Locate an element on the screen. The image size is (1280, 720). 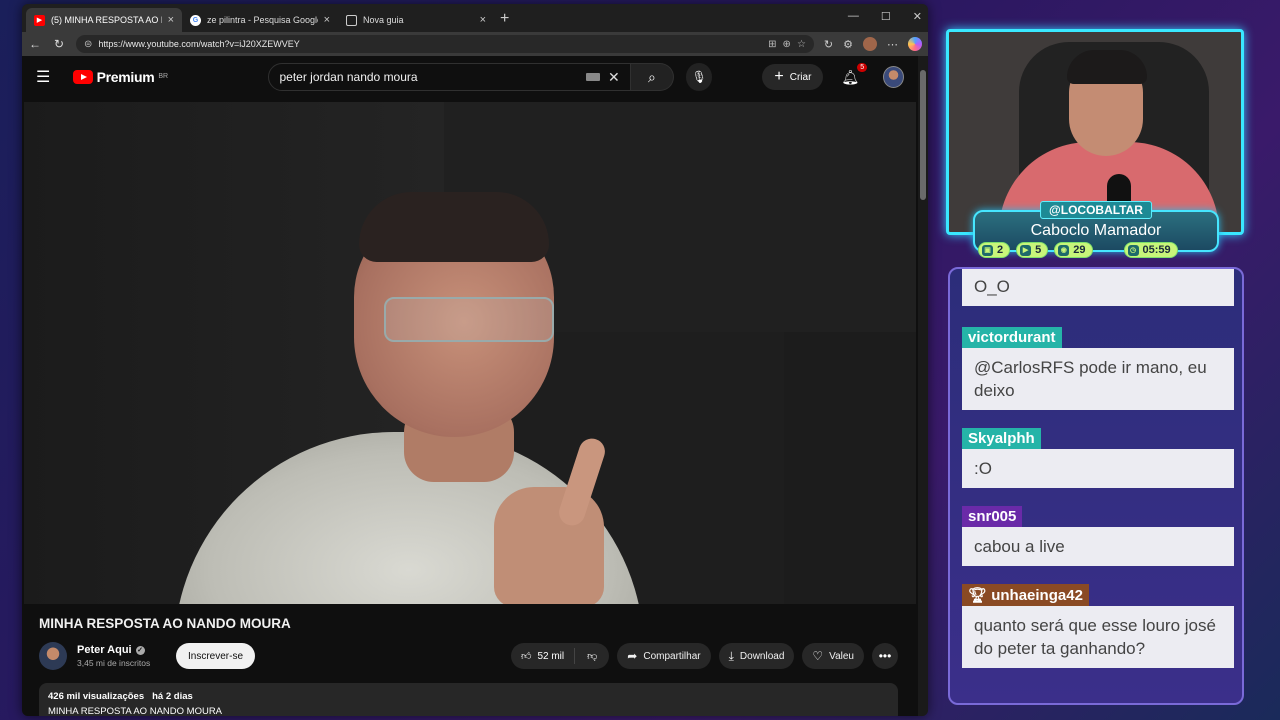
twitch-icon: ▣ is located at coordinates (987, 250).